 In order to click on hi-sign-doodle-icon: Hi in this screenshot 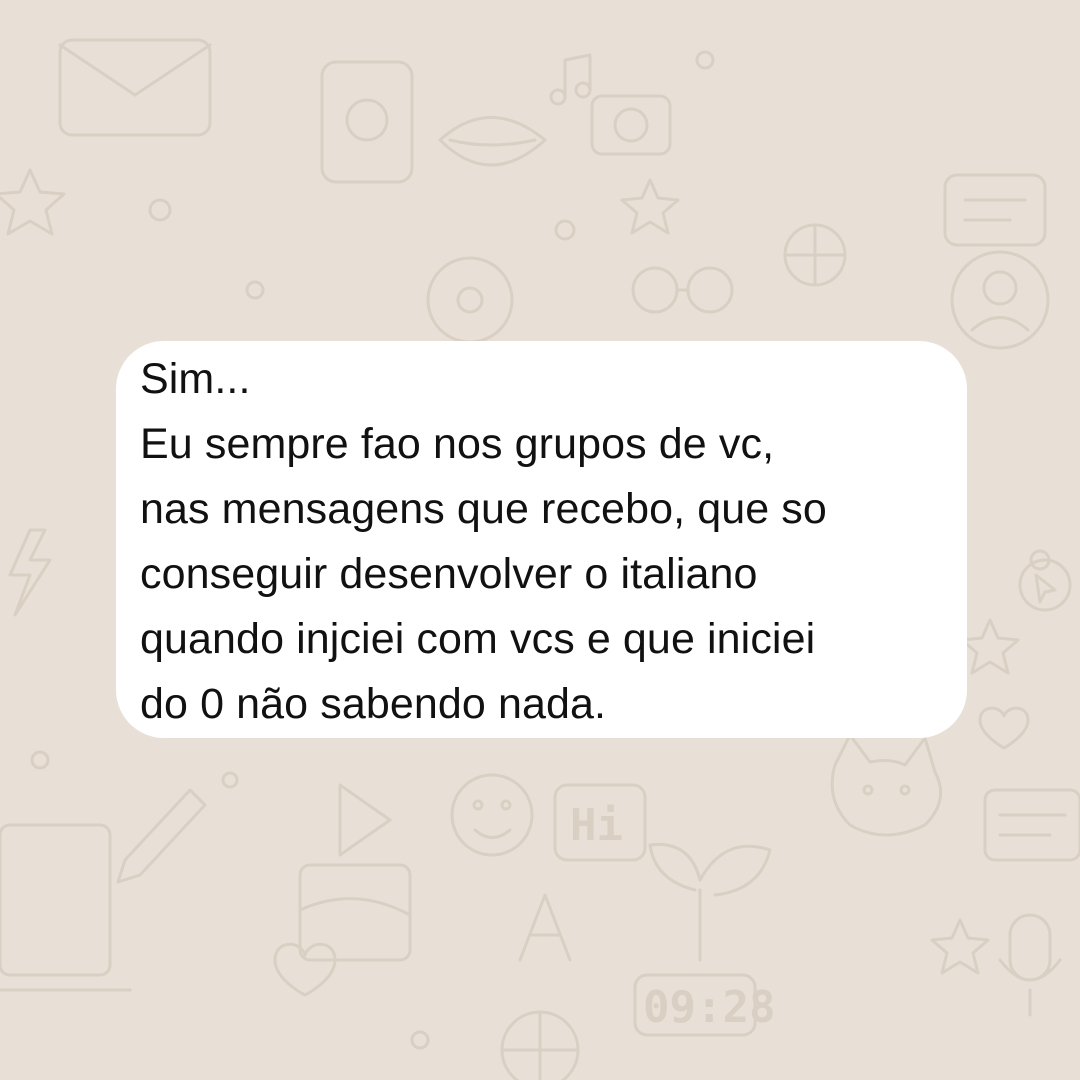, I will do `click(600, 822)`.